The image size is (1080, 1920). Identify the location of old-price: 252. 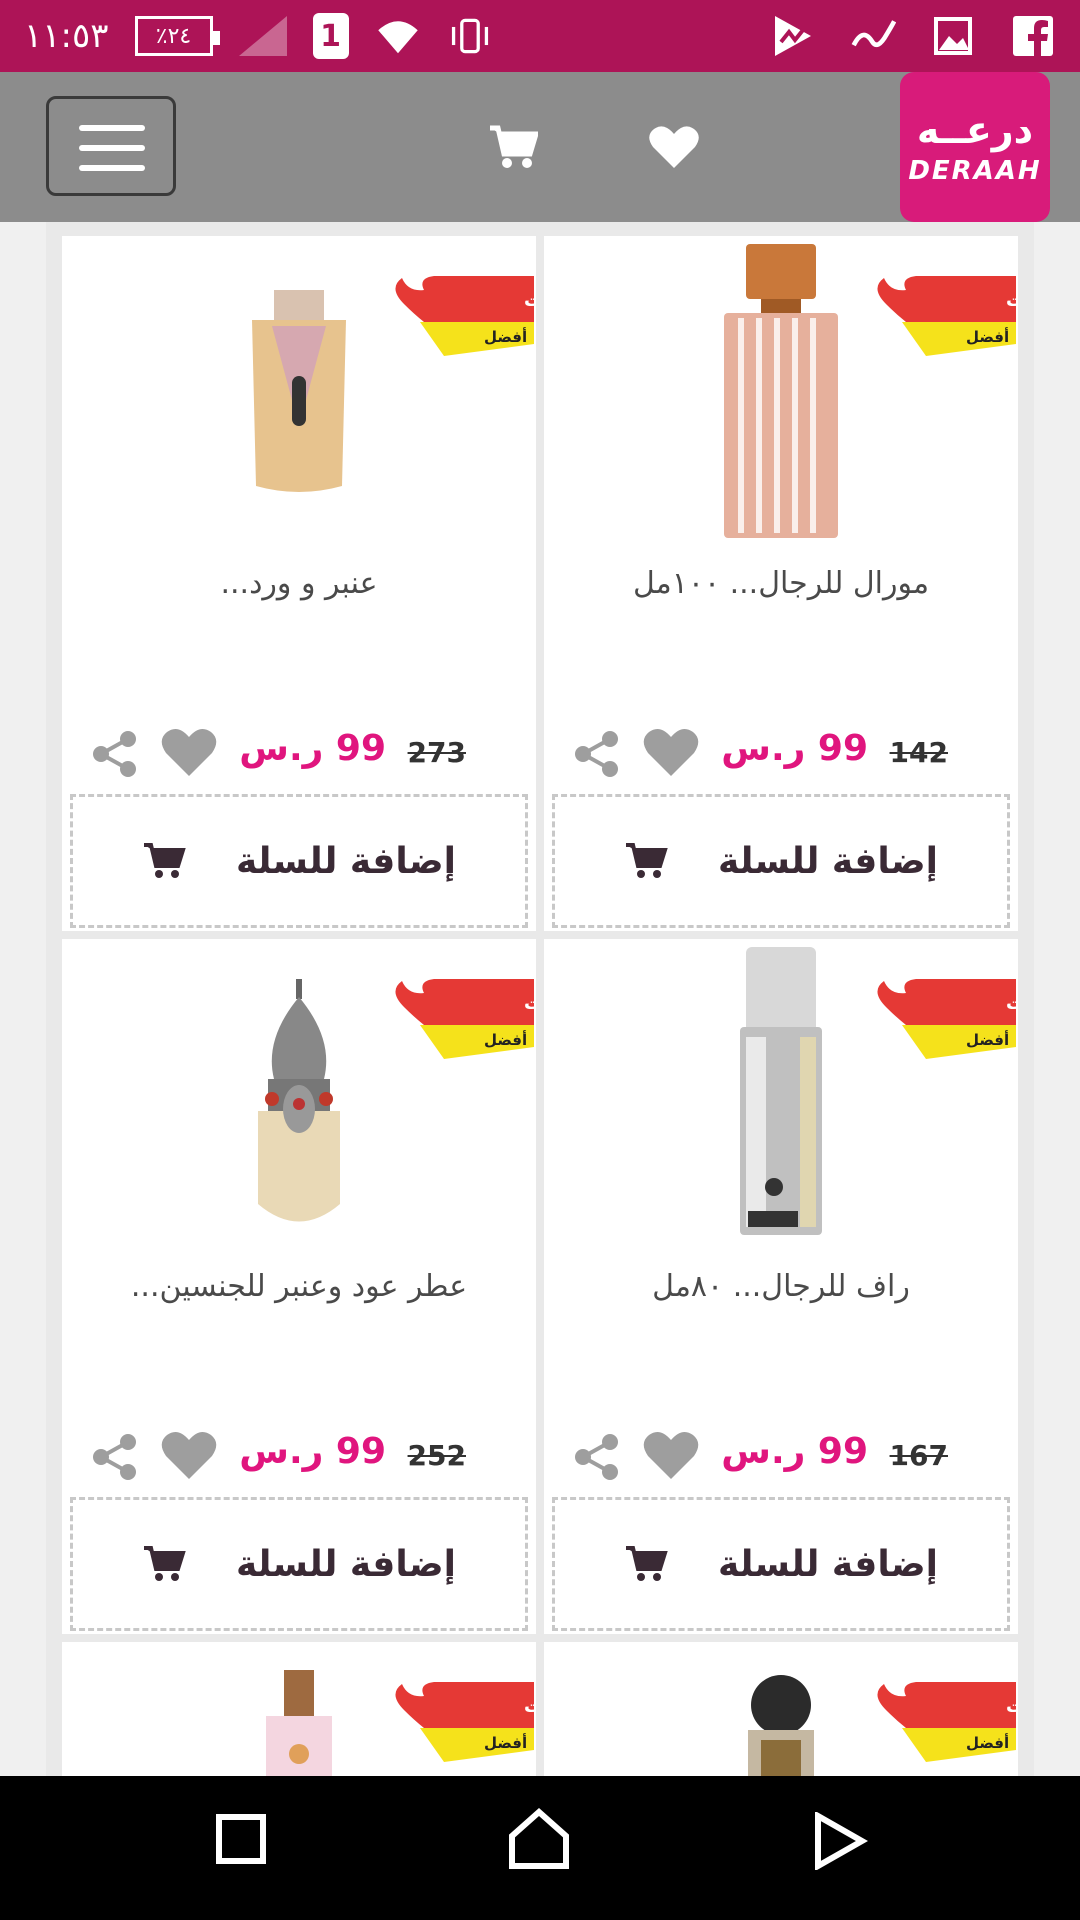
(436, 1455).